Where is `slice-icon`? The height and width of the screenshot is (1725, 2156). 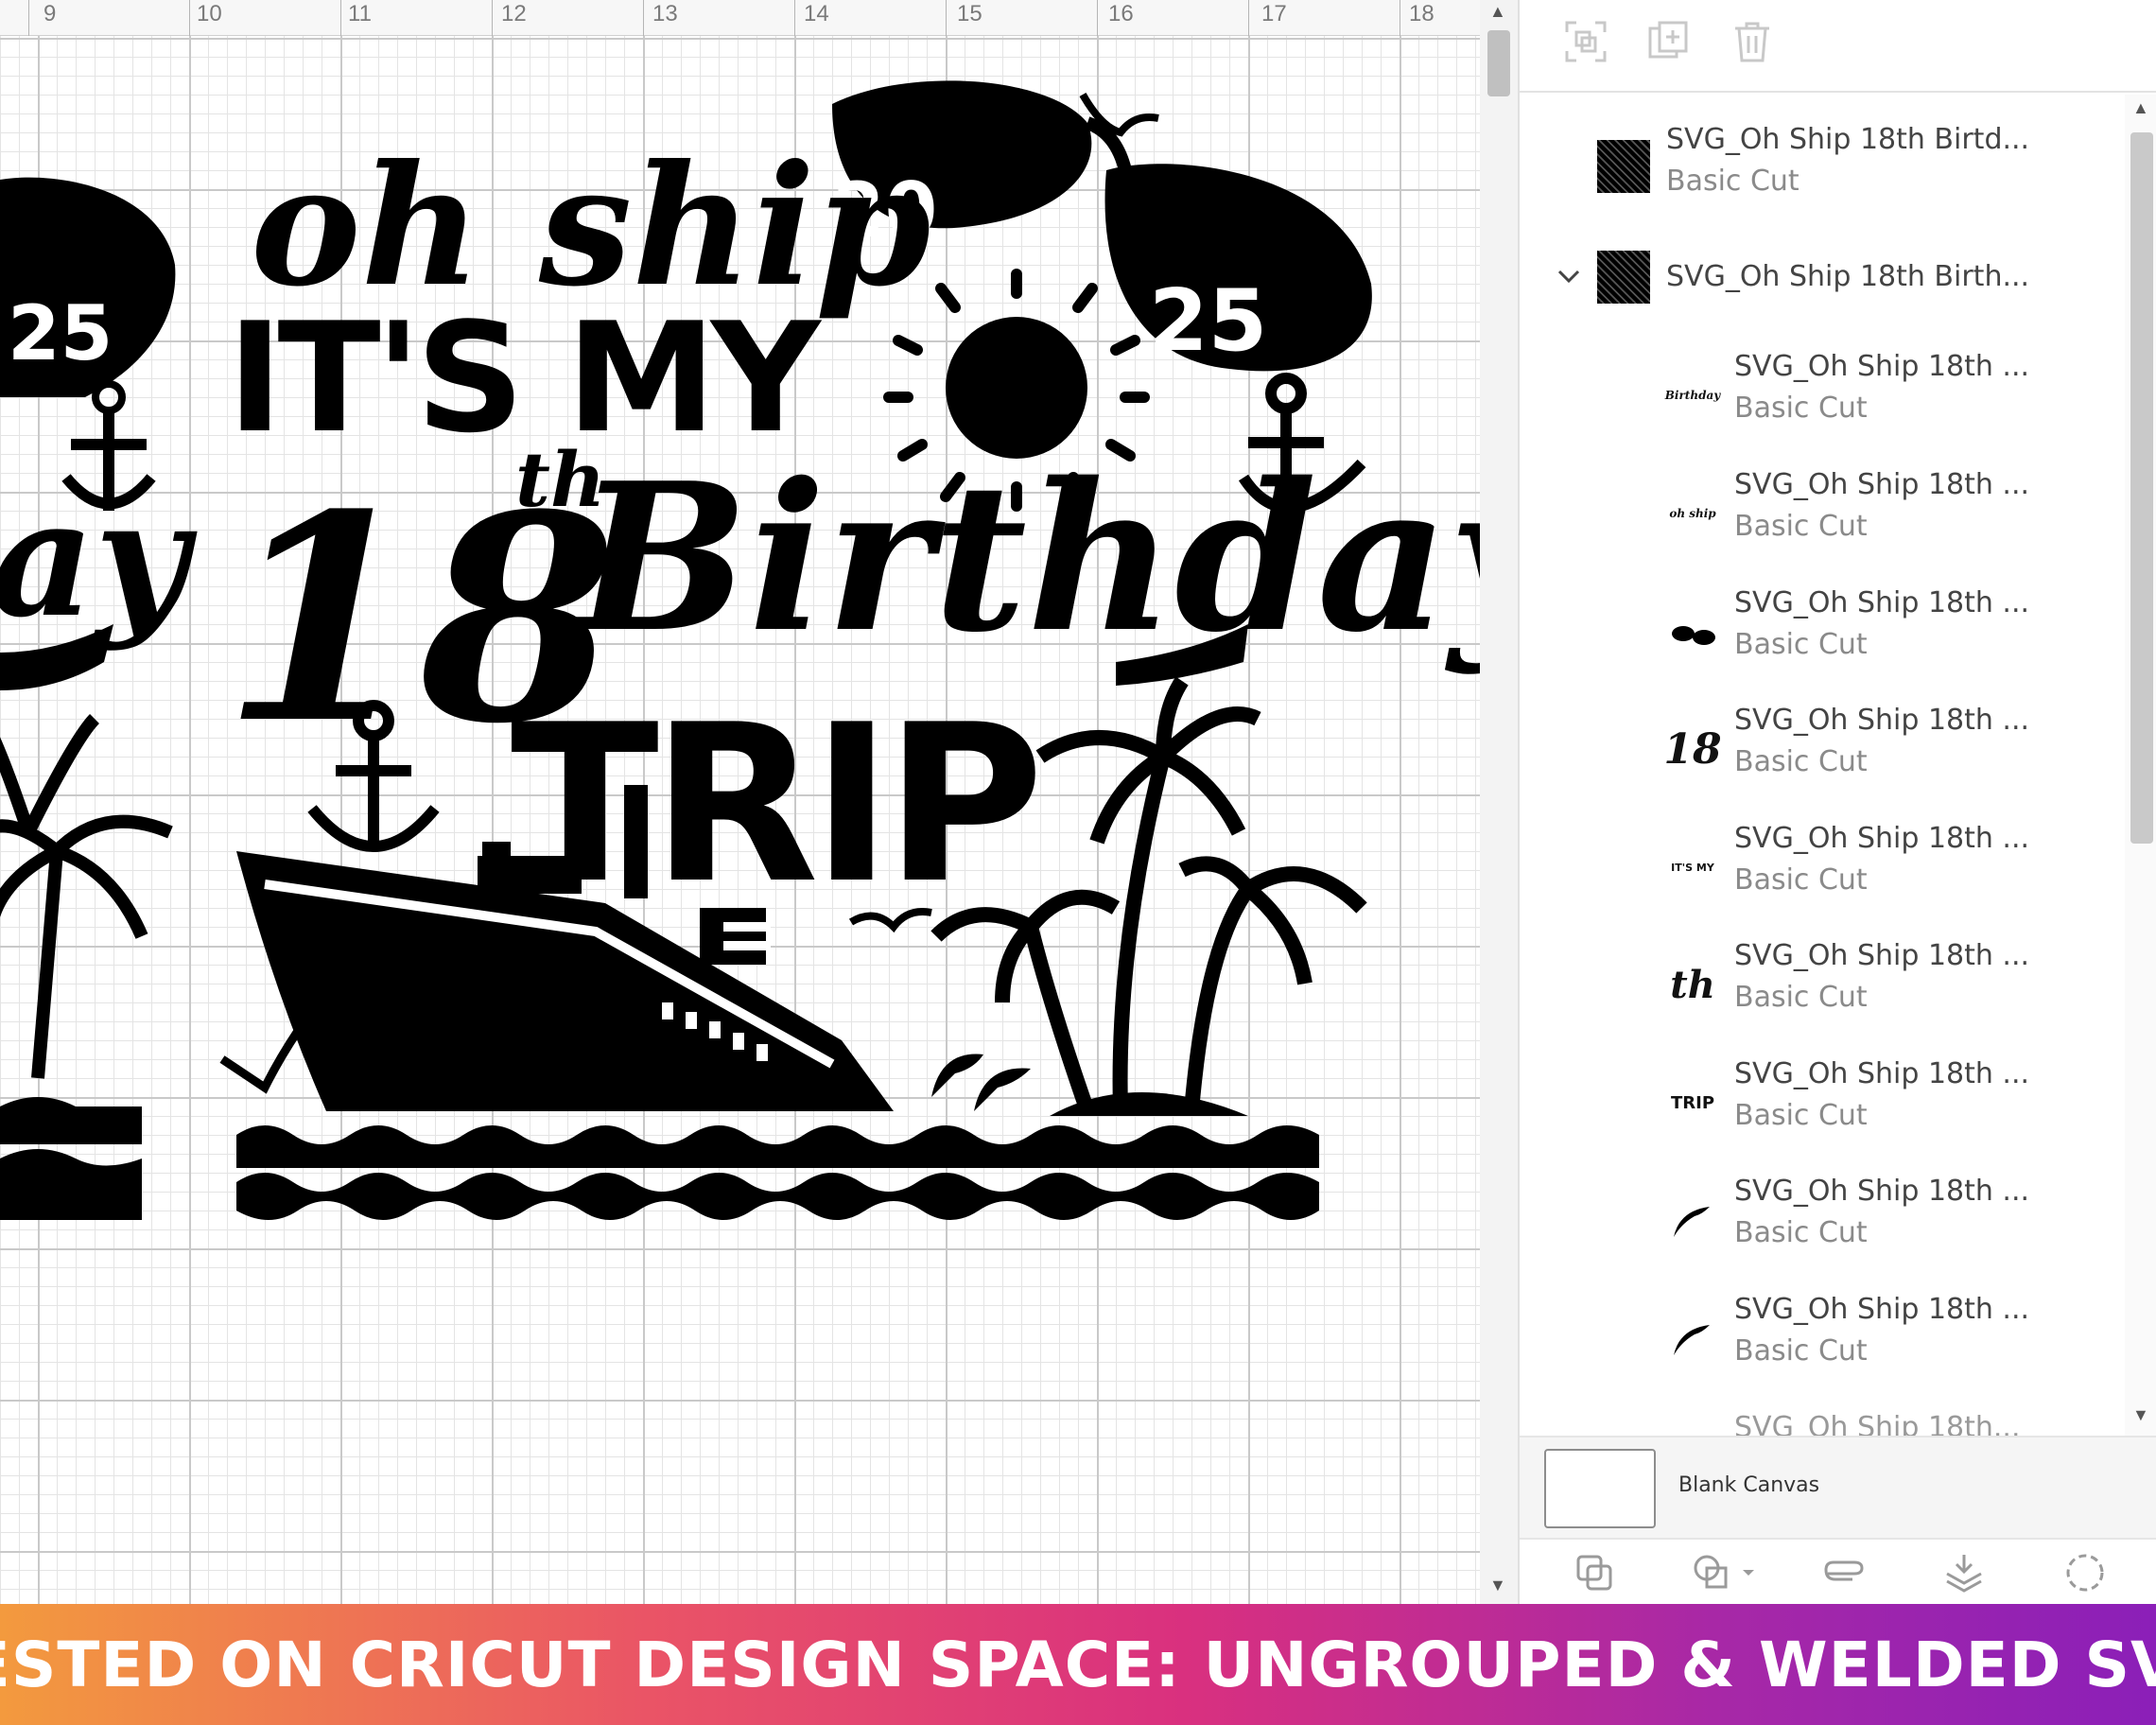
slice-icon is located at coordinates (1596, 1572).